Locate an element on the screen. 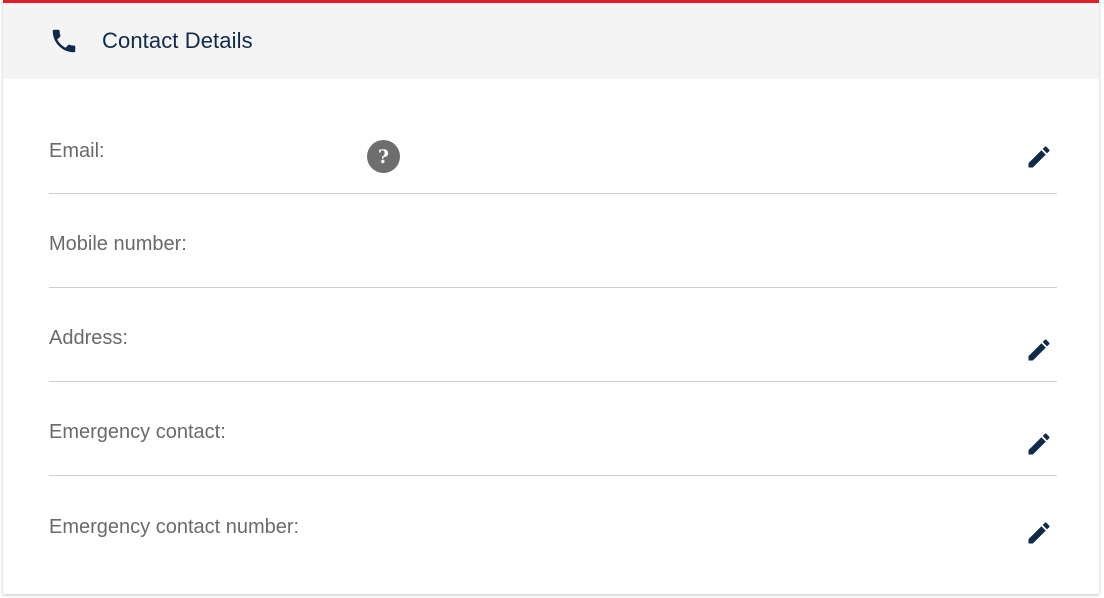 The image size is (1104, 598). edit-emergency-contact-number-button is located at coordinates (1039, 533).